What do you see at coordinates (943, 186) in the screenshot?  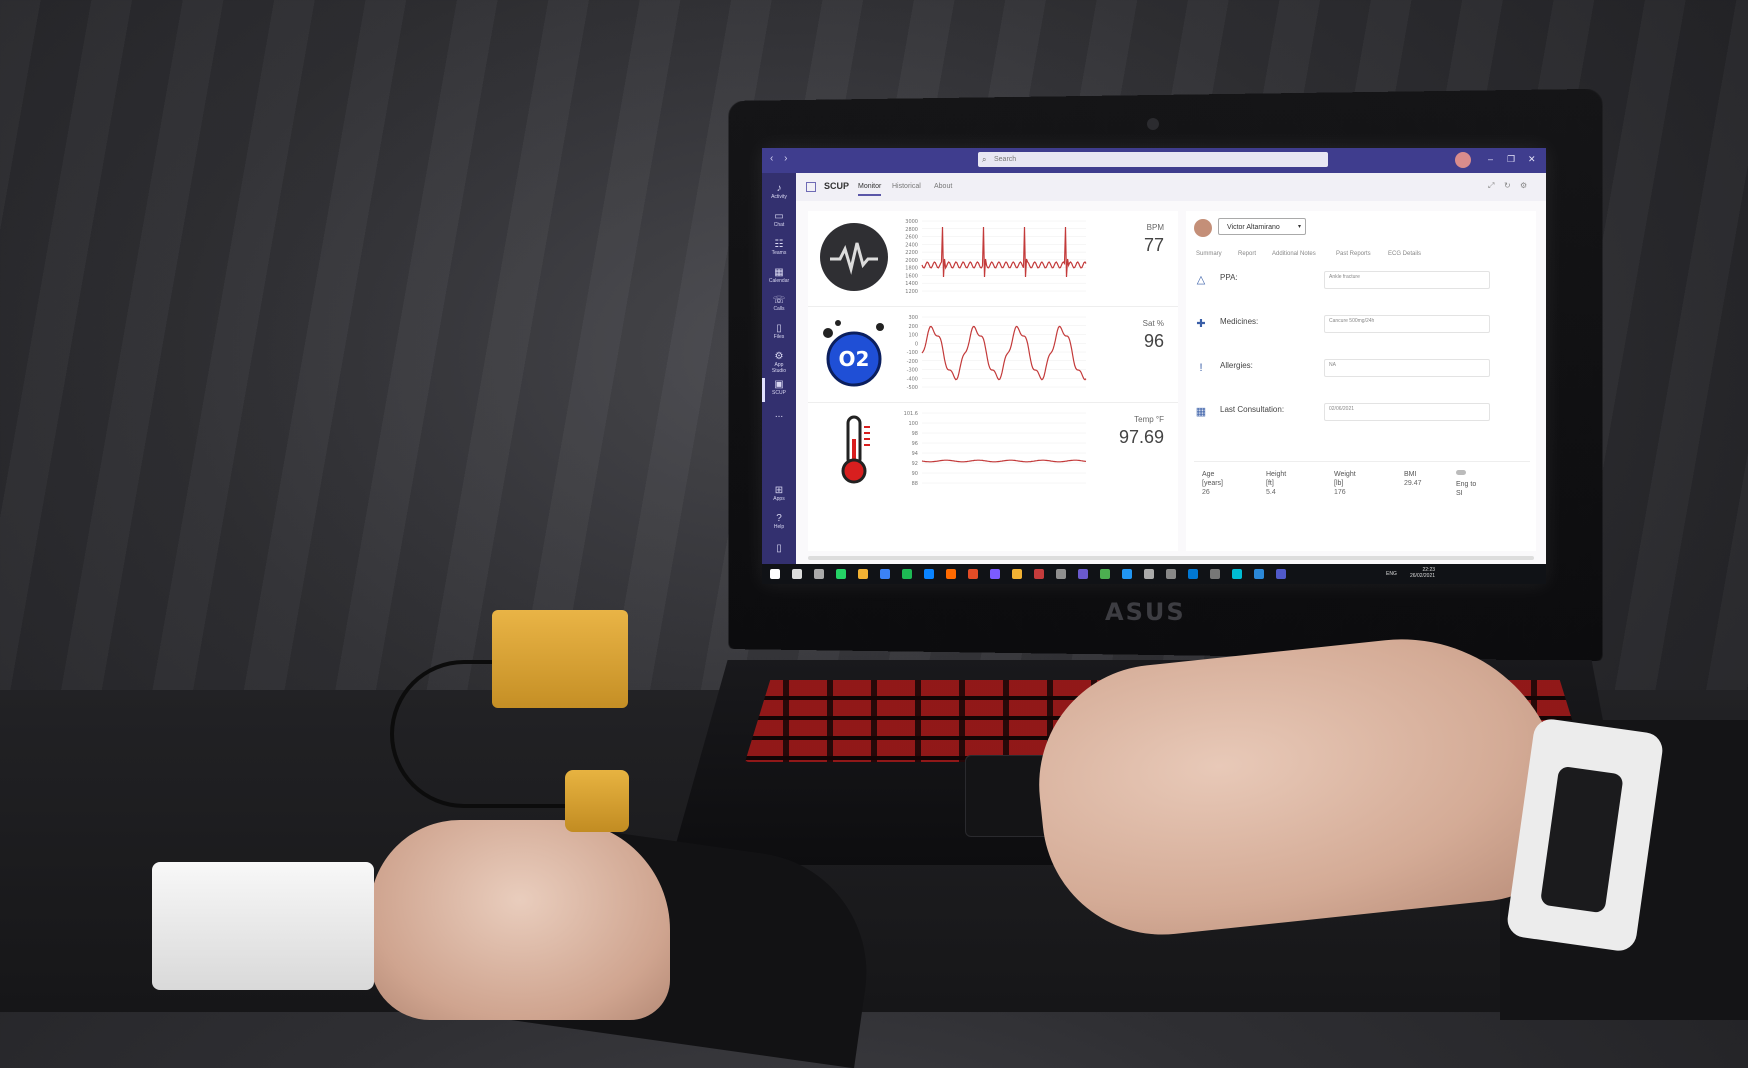 I see `tab-about: About` at bounding box center [943, 186].